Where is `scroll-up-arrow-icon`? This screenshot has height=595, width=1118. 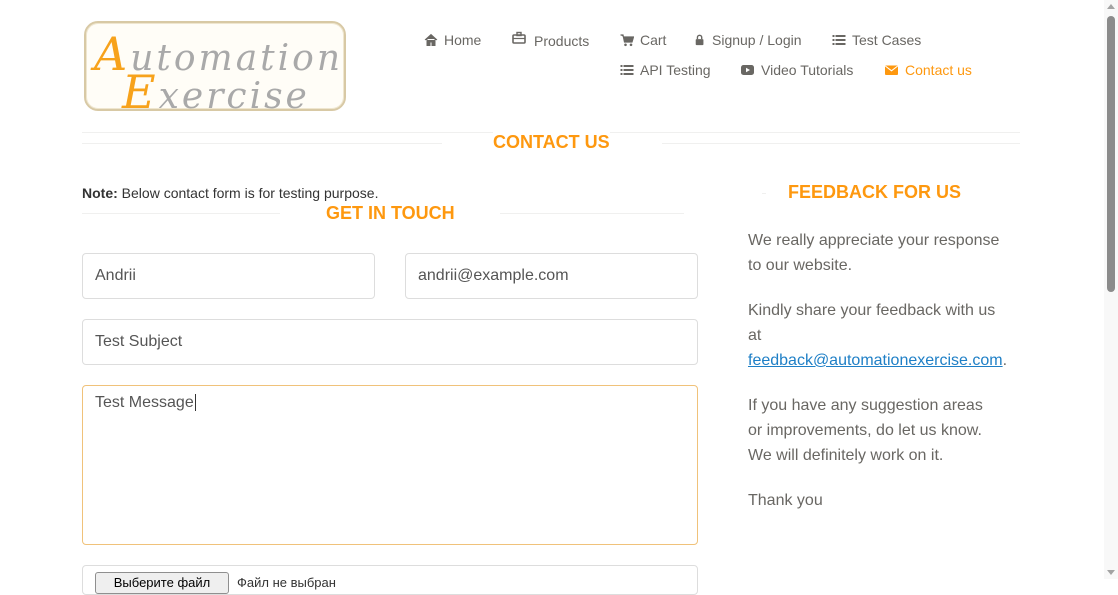
scroll-up-arrow-icon is located at coordinates (1111, 6).